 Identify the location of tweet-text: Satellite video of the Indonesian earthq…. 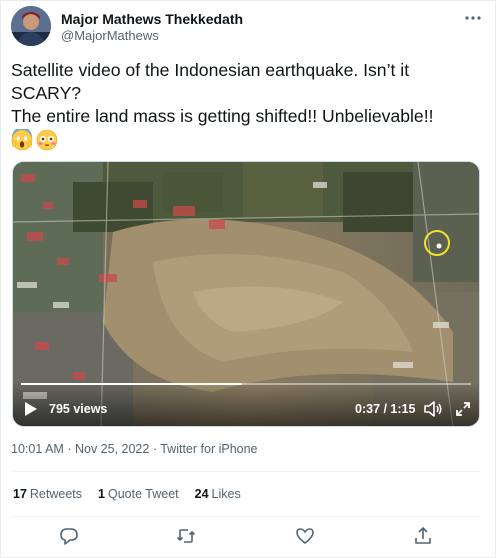
(249, 93).